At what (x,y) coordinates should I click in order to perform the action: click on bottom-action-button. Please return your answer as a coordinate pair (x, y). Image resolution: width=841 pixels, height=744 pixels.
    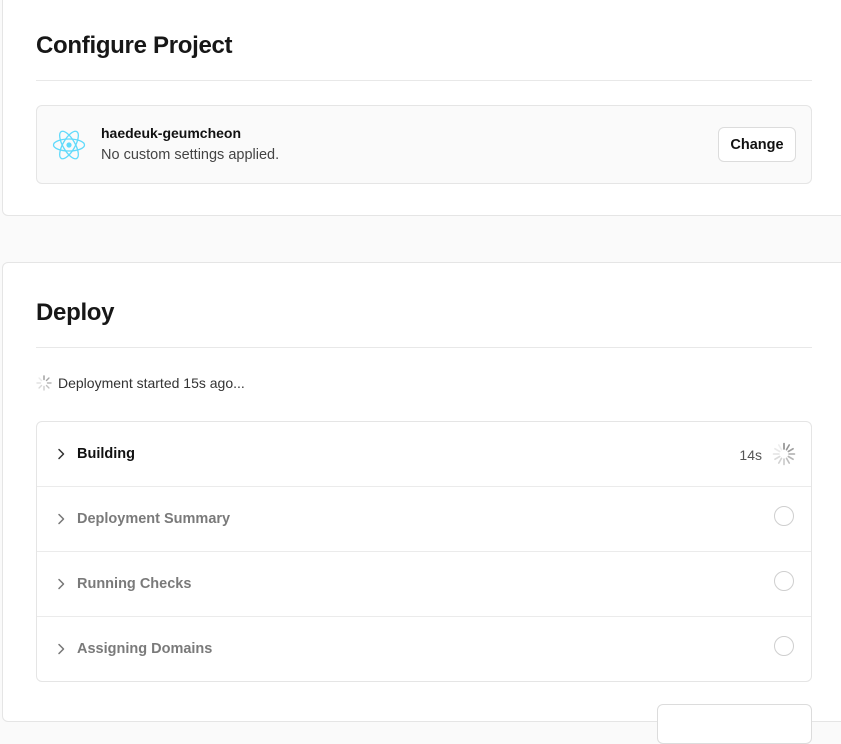
    Looking at the image, I should click on (734, 724).